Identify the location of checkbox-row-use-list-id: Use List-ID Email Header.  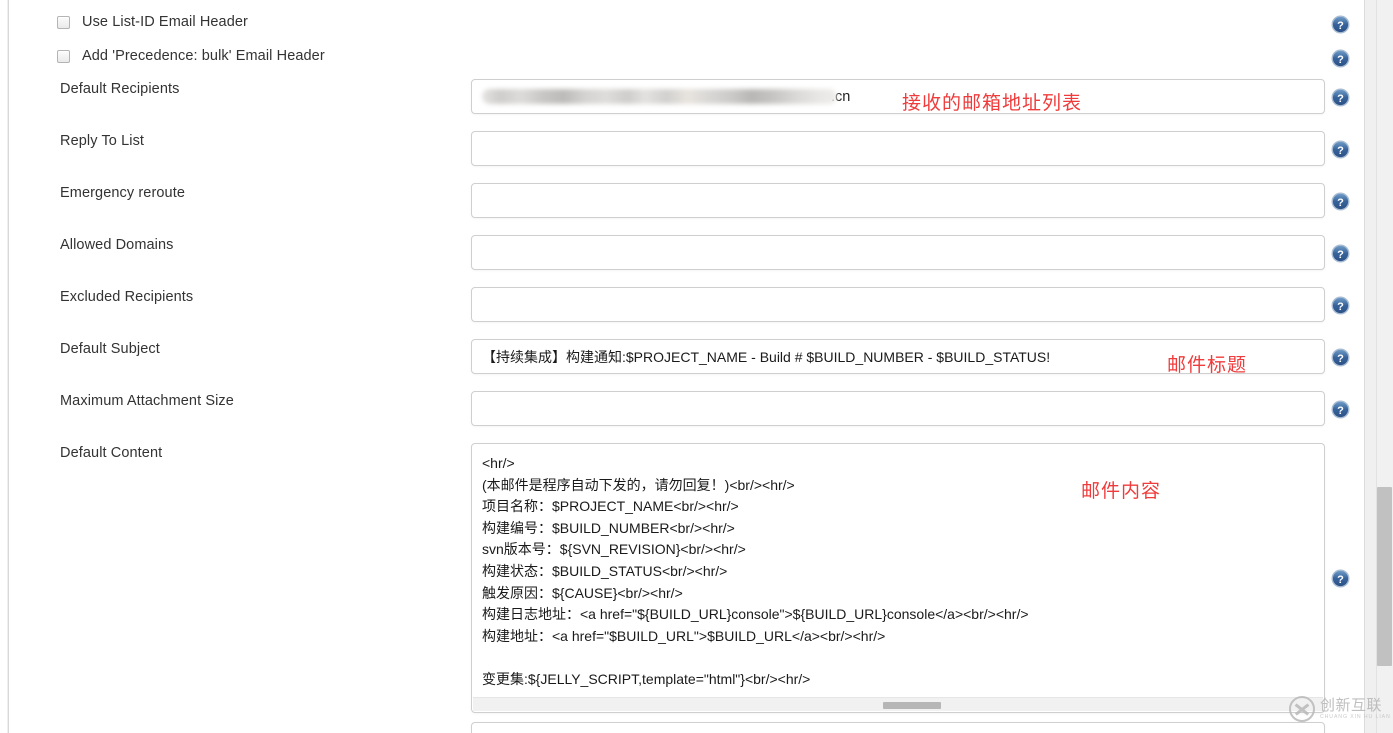
(152, 22).